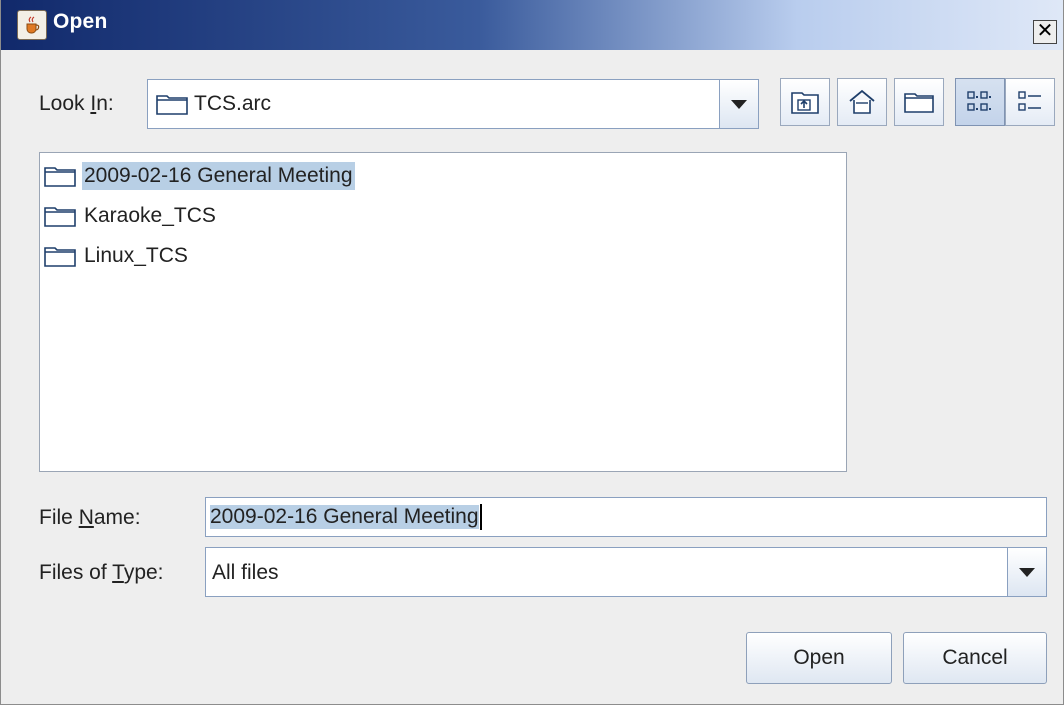  I want to click on up-one-level-icon, so click(805, 103).